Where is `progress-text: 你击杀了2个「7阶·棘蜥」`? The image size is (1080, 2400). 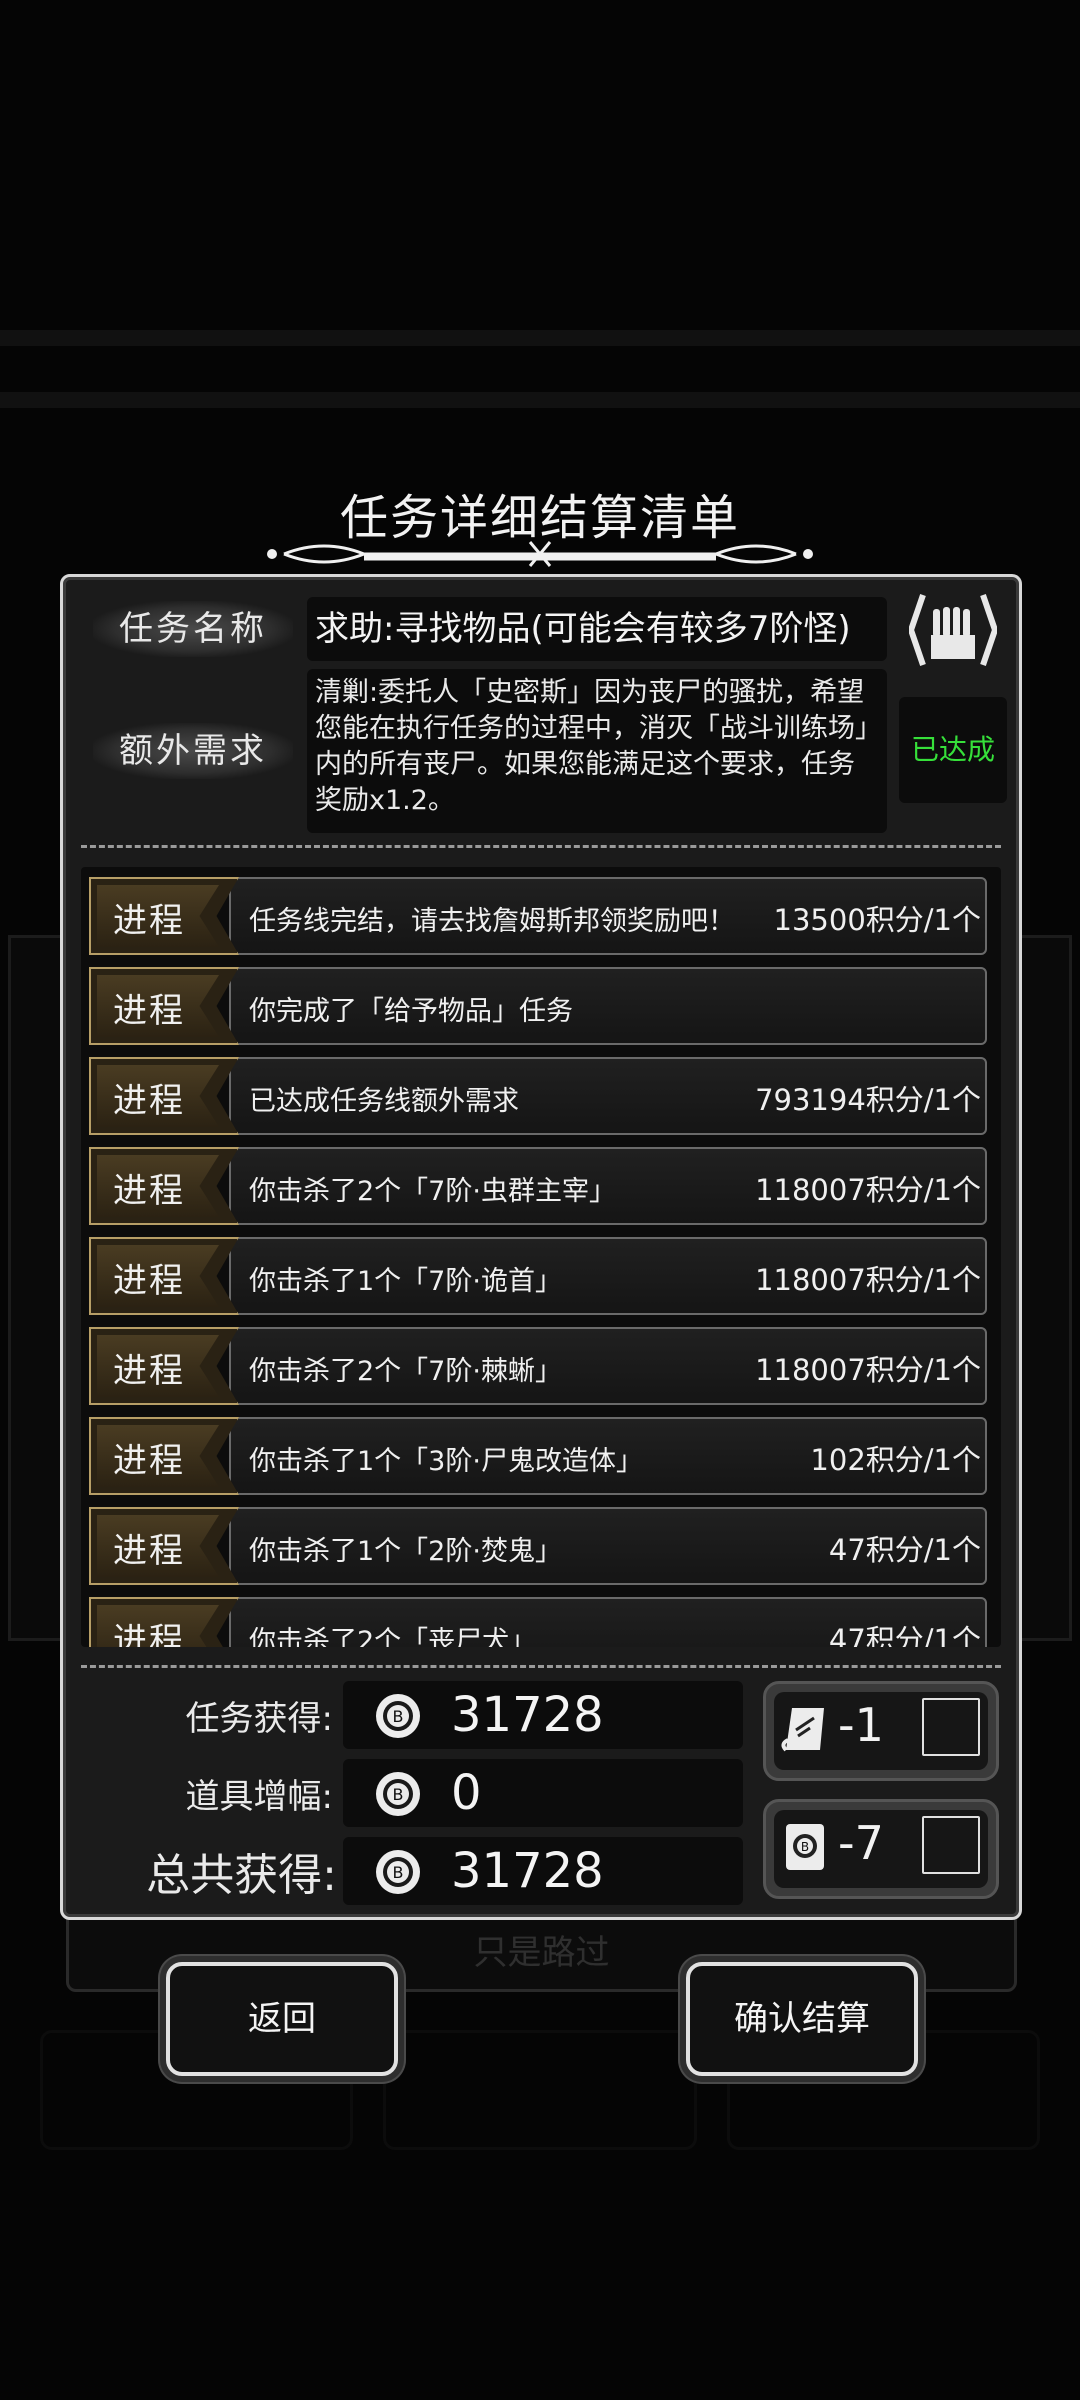 progress-text: 你击杀了2个「7阶·棘蜥」 is located at coordinates (405, 1371).